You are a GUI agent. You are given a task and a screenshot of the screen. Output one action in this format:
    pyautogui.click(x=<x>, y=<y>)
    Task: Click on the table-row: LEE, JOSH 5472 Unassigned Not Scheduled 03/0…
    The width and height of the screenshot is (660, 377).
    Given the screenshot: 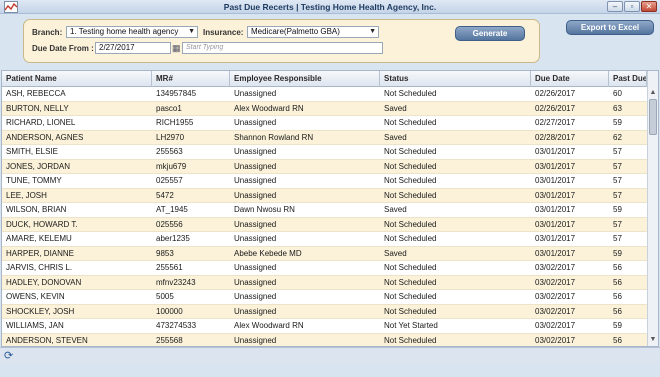 What is the action you would take?
    pyautogui.click(x=324, y=195)
    